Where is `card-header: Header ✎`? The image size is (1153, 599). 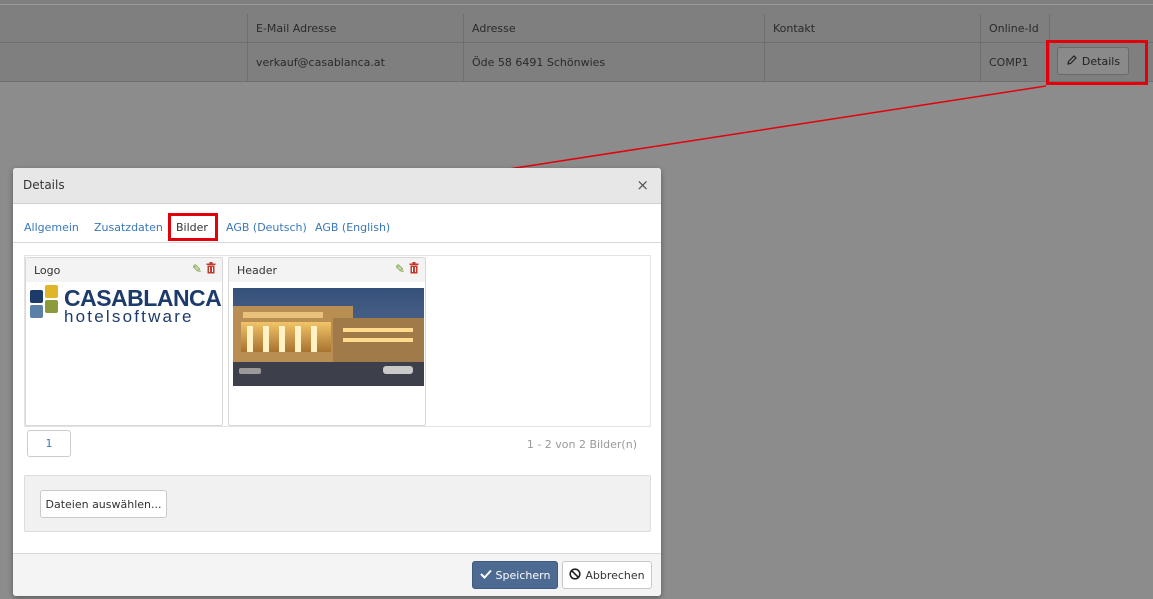 card-header: Header ✎ is located at coordinates (327, 270).